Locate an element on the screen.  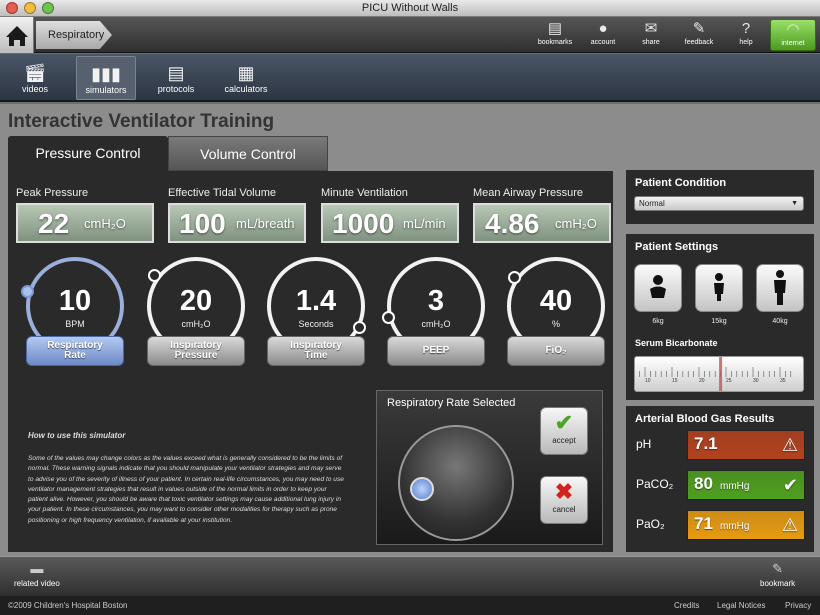
mean-airway-pressure-unit: cmH₂O is located at coordinates (576, 223).